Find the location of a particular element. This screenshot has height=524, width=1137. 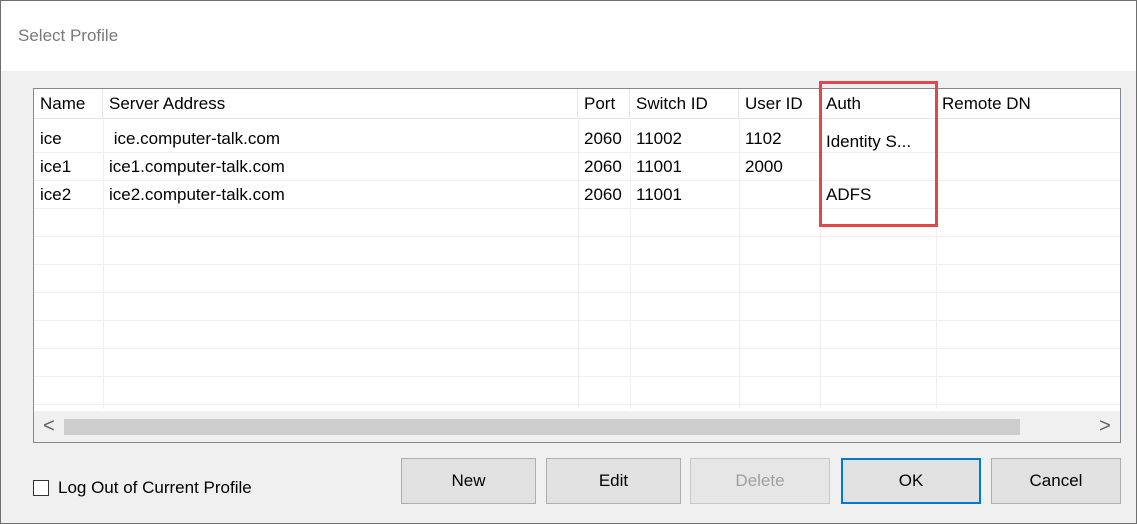

logout-checkbox-row: Log Out of Current Profile is located at coordinates (142, 488).